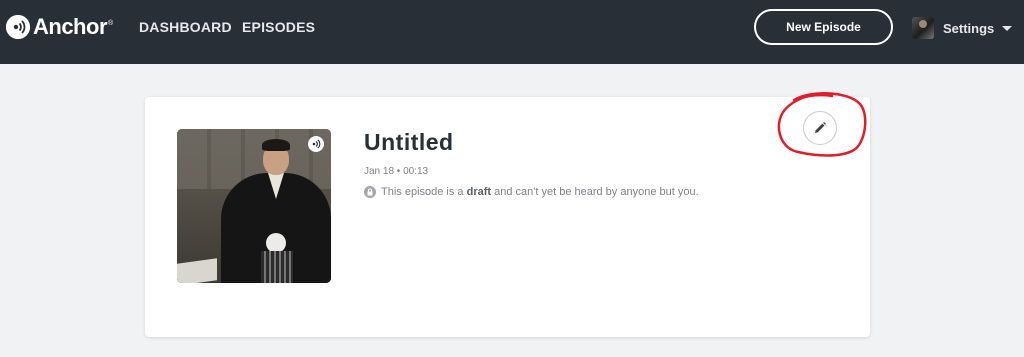 This screenshot has width=1024, height=357. I want to click on draft-notice-prefix: This episode is a, so click(424, 192).